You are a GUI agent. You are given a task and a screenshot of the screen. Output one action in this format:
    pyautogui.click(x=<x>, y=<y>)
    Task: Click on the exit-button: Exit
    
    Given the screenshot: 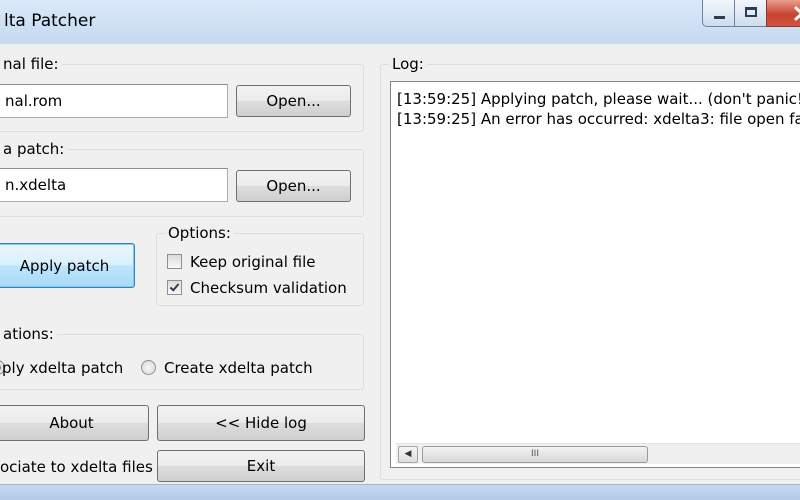 What is the action you would take?
    pyautogui.click(x=261, y=466)
    